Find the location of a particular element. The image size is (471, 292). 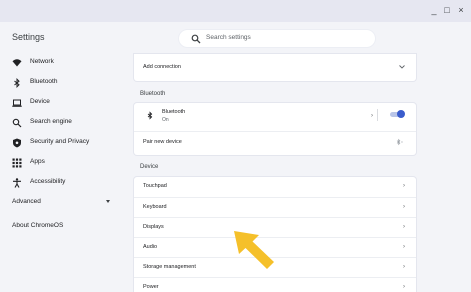

advanced-label: Advanced is located at coordinates (26, 201).